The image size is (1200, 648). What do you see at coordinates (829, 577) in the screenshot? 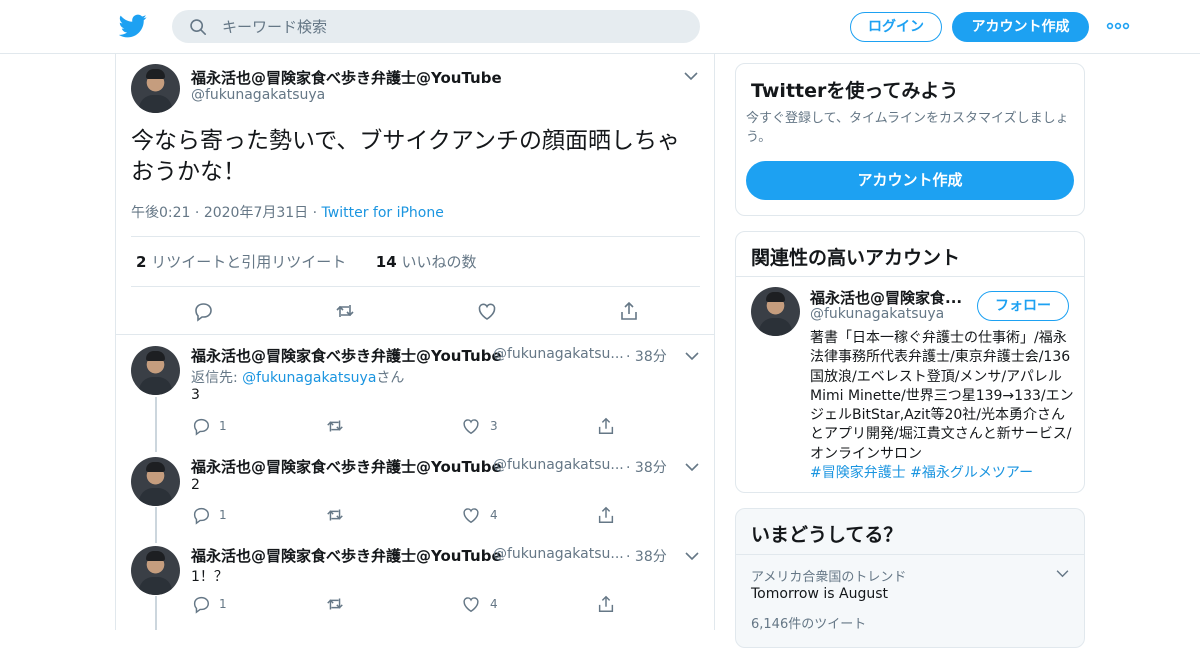
I see `trend-category: アメリカ合衆国のトレンド` at bounding box center [829, 577].